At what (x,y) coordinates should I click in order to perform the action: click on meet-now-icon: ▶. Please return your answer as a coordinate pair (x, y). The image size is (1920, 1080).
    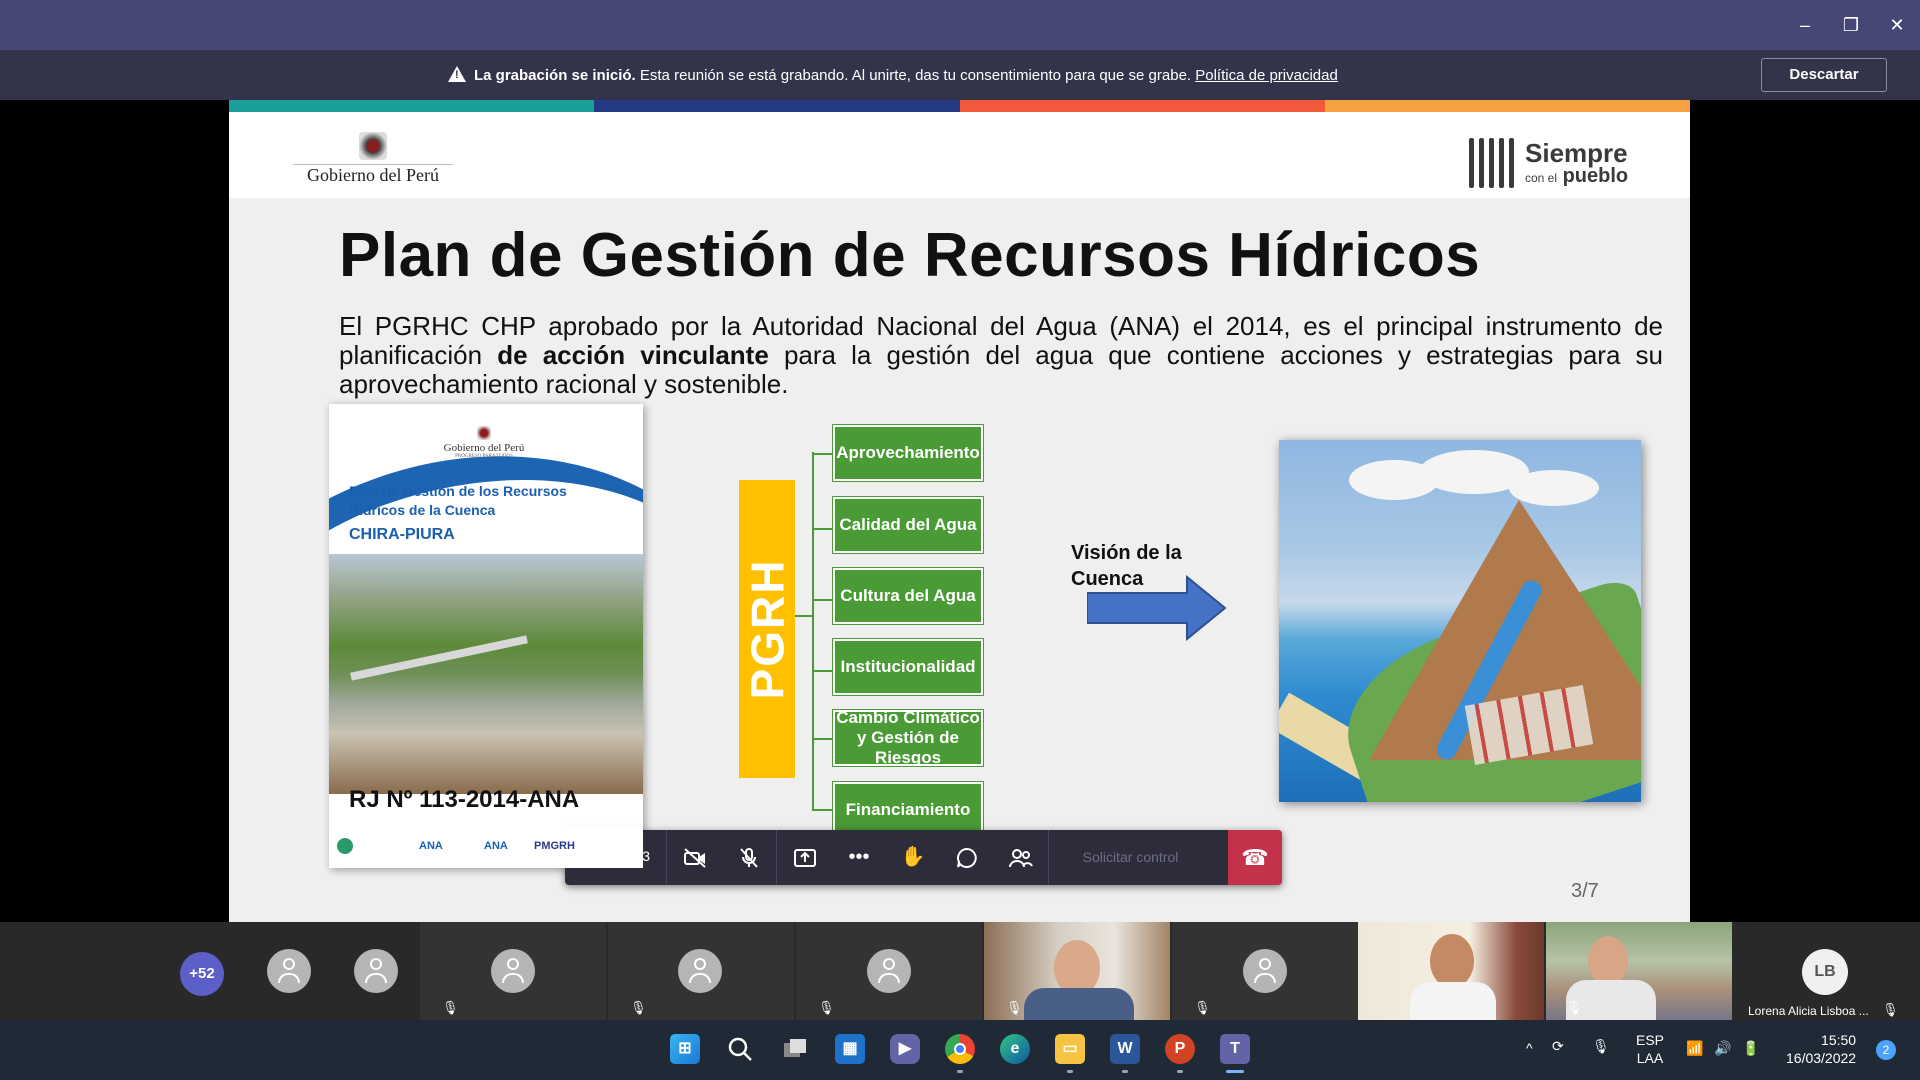
    Looking at the image, I should click on (905, 1049).